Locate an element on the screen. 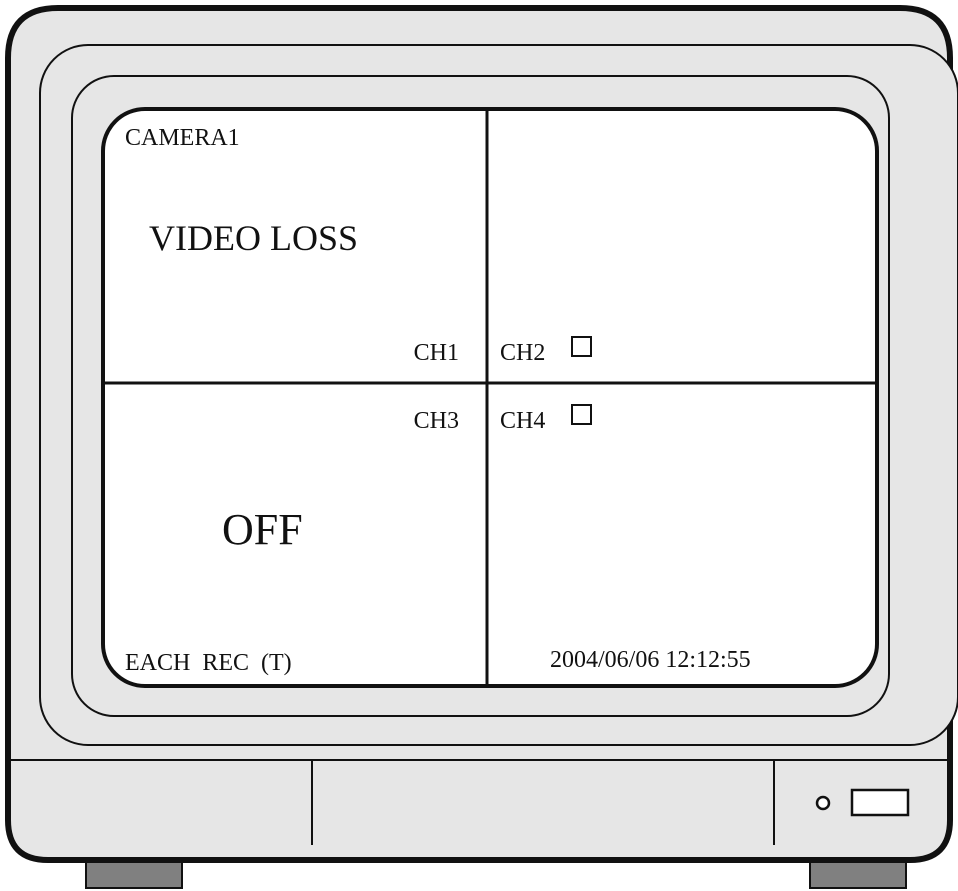 The width and height of the screenshot is (958, 891). power-led-icon is located at coordinates (823, 803).